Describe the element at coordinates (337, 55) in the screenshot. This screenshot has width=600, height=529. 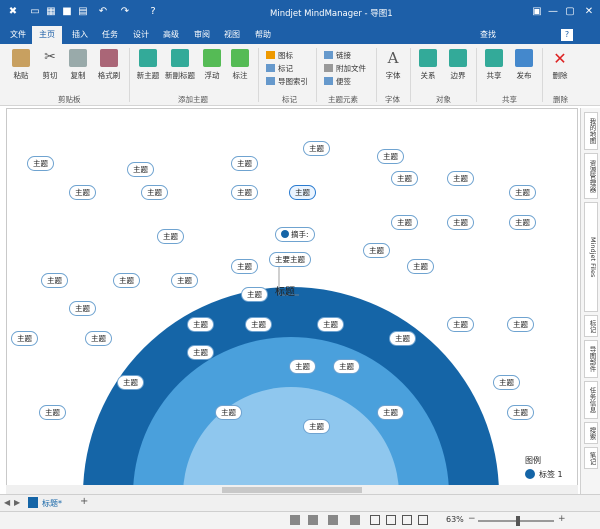
I see `link-button: 链接` at that location.